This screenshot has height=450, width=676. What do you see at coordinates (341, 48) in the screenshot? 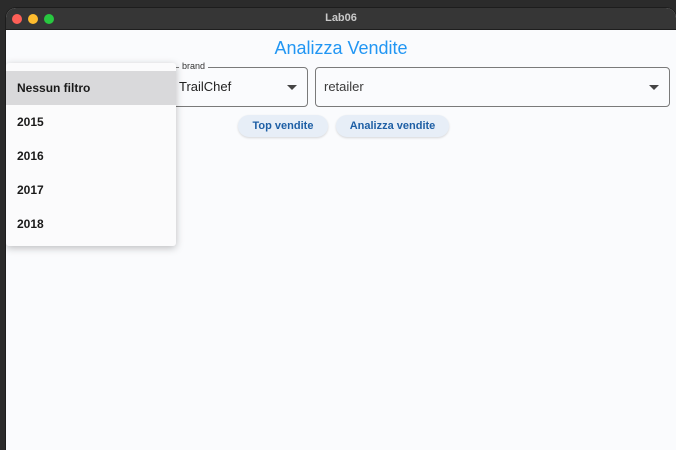
I see `page-title: Analizza Vendite` at bounding box center [341, 48].